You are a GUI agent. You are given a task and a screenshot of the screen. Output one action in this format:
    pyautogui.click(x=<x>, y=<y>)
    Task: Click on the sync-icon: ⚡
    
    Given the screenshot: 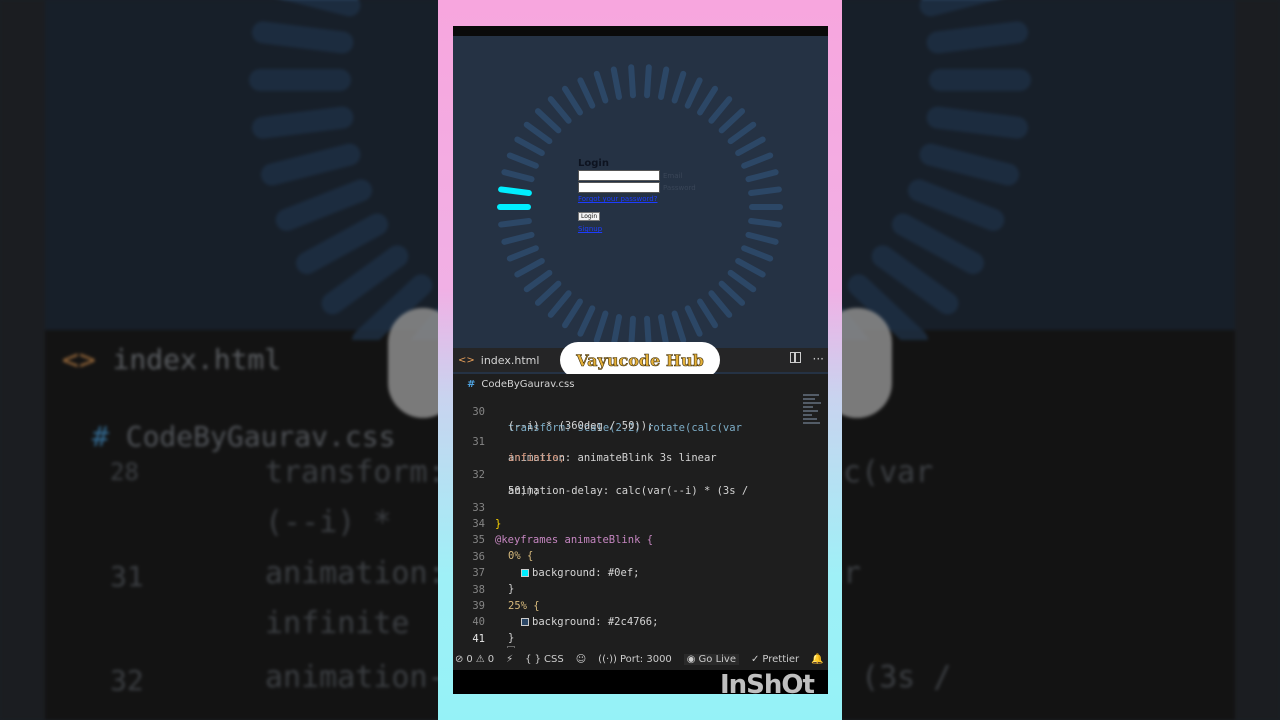 What is the action you would take?
    pyautogui.click(x=509, y=659)
    